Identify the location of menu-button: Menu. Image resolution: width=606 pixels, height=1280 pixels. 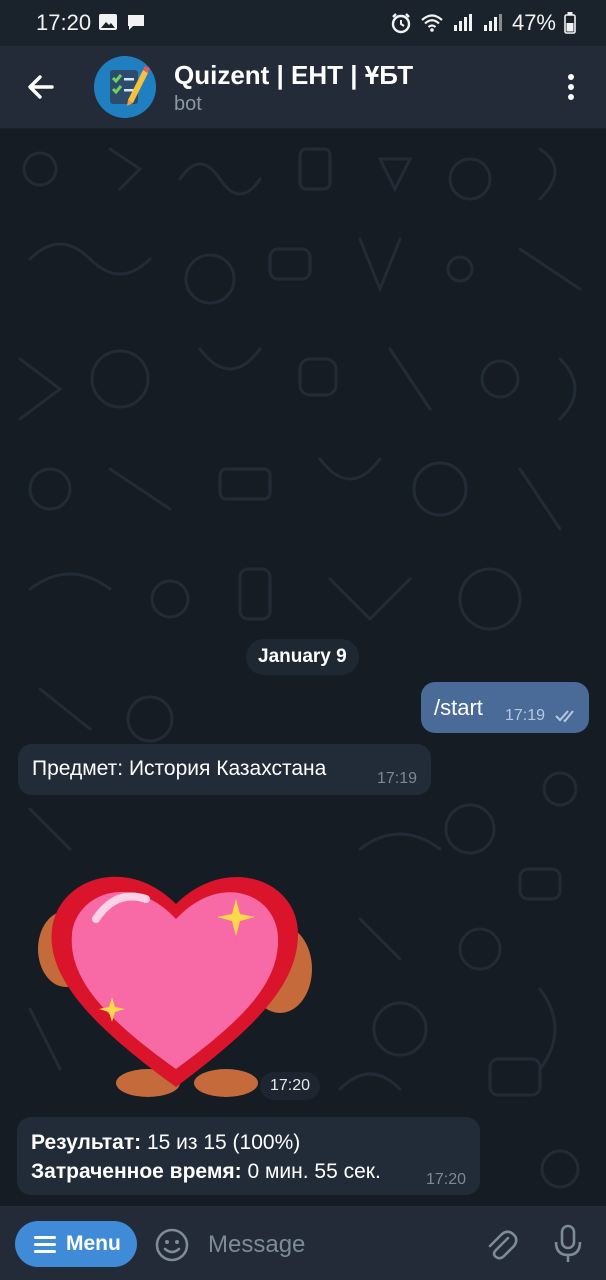
(76, 1244).